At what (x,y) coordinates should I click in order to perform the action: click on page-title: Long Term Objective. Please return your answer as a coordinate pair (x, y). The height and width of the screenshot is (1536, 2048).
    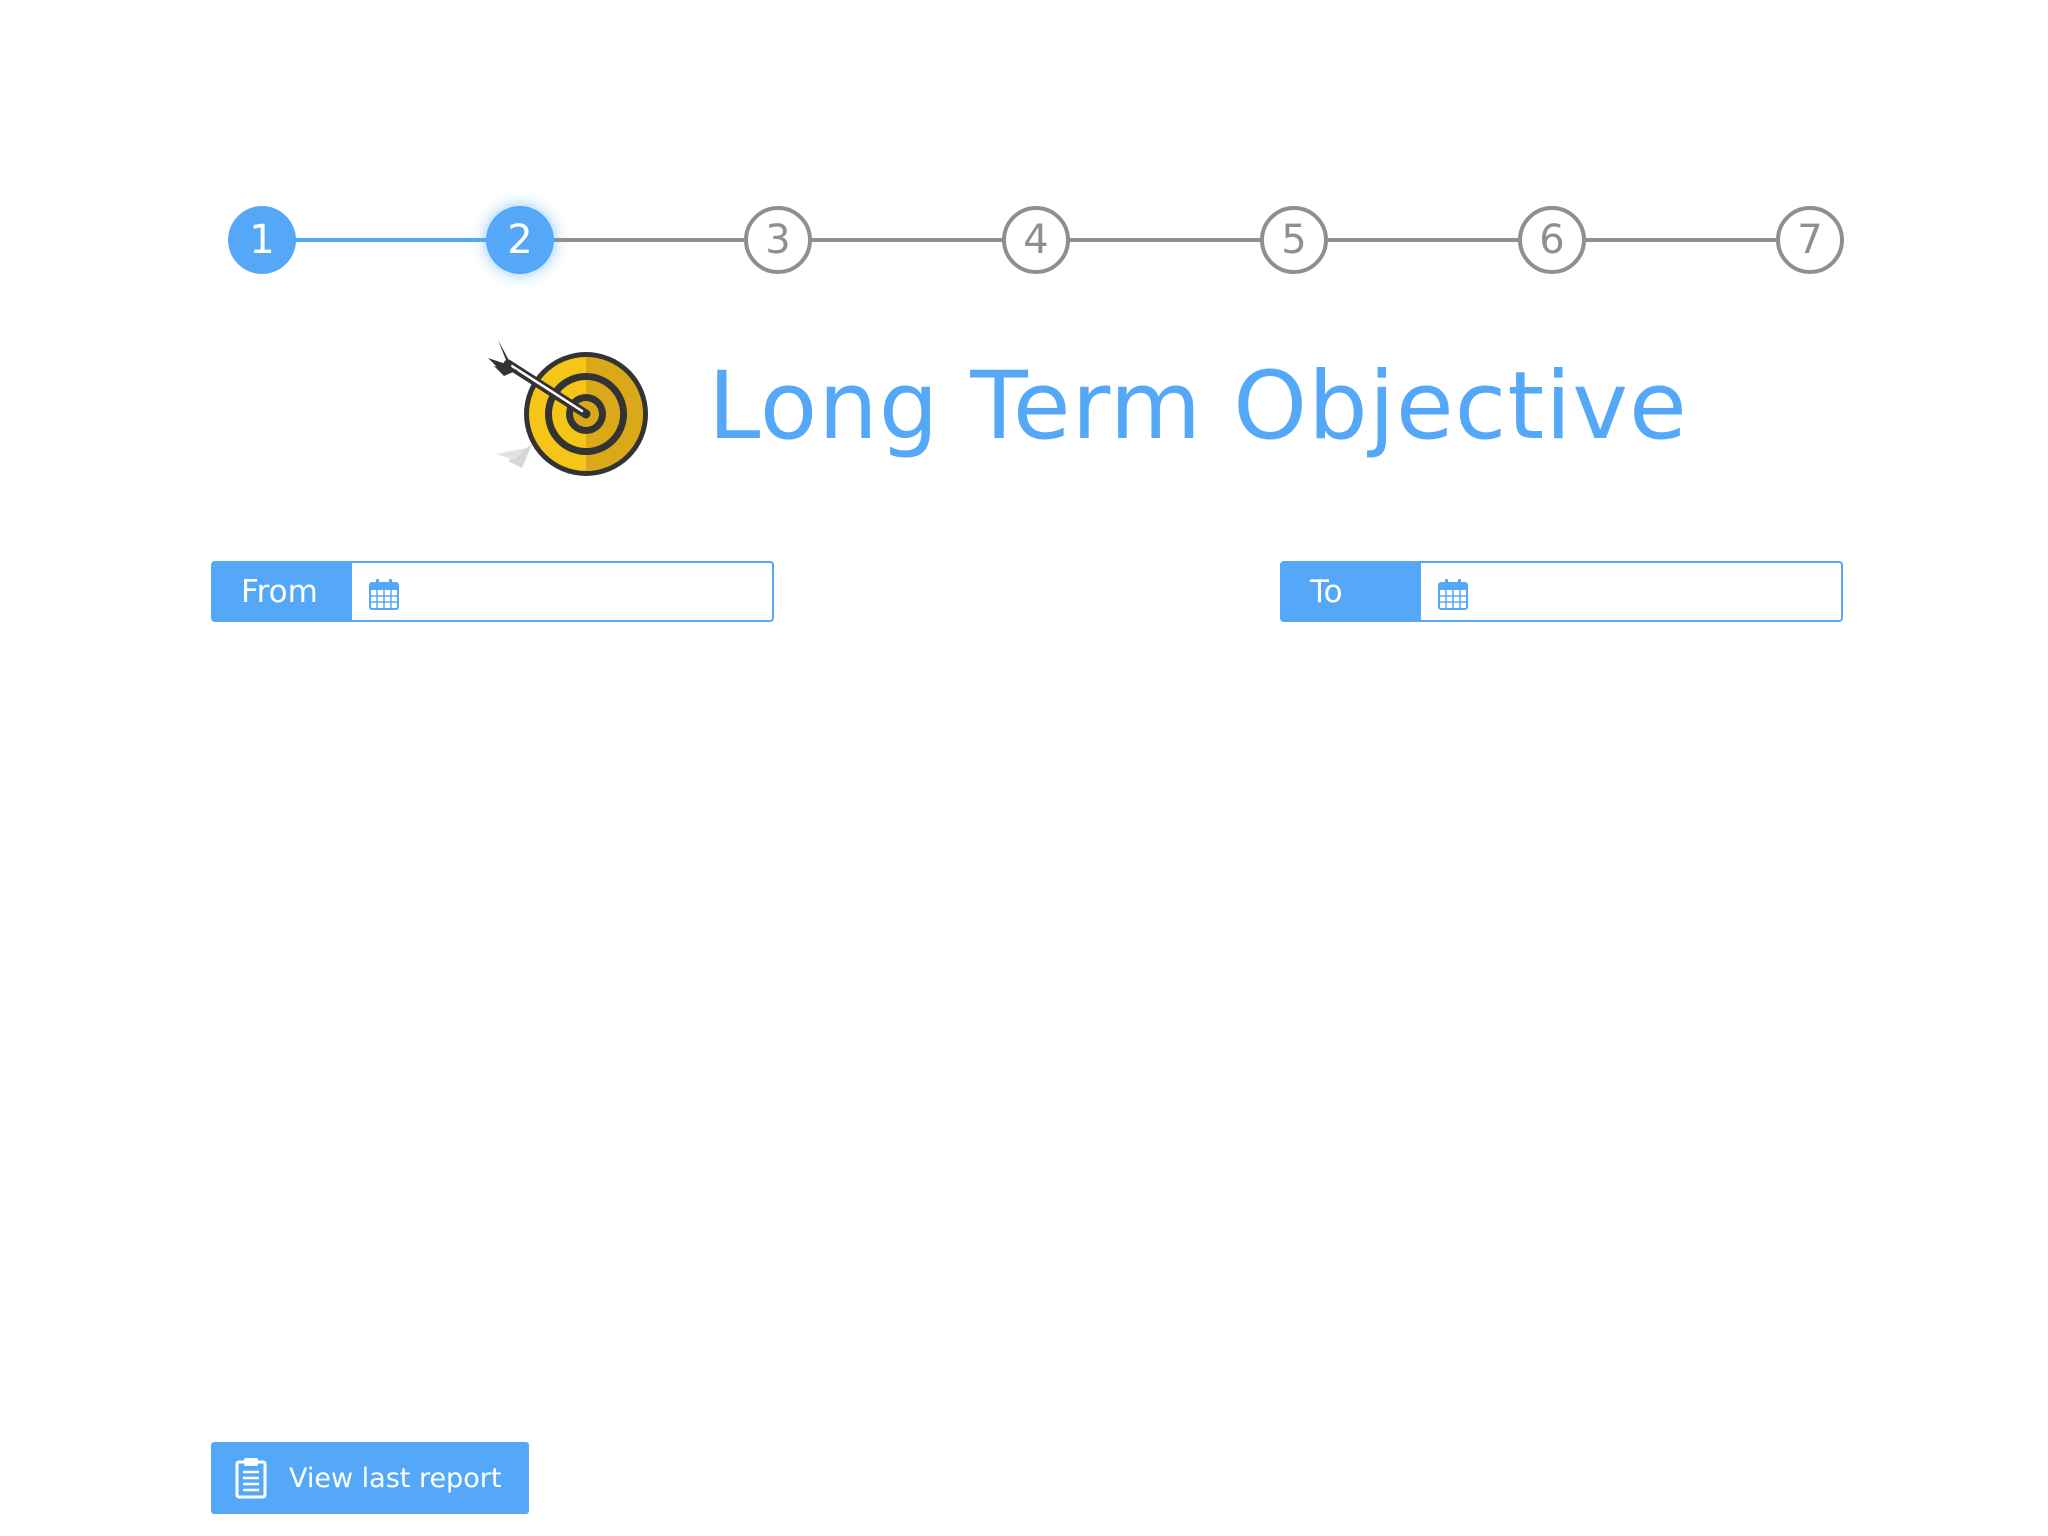
    Looking at the image, I should click on (1198, 406).